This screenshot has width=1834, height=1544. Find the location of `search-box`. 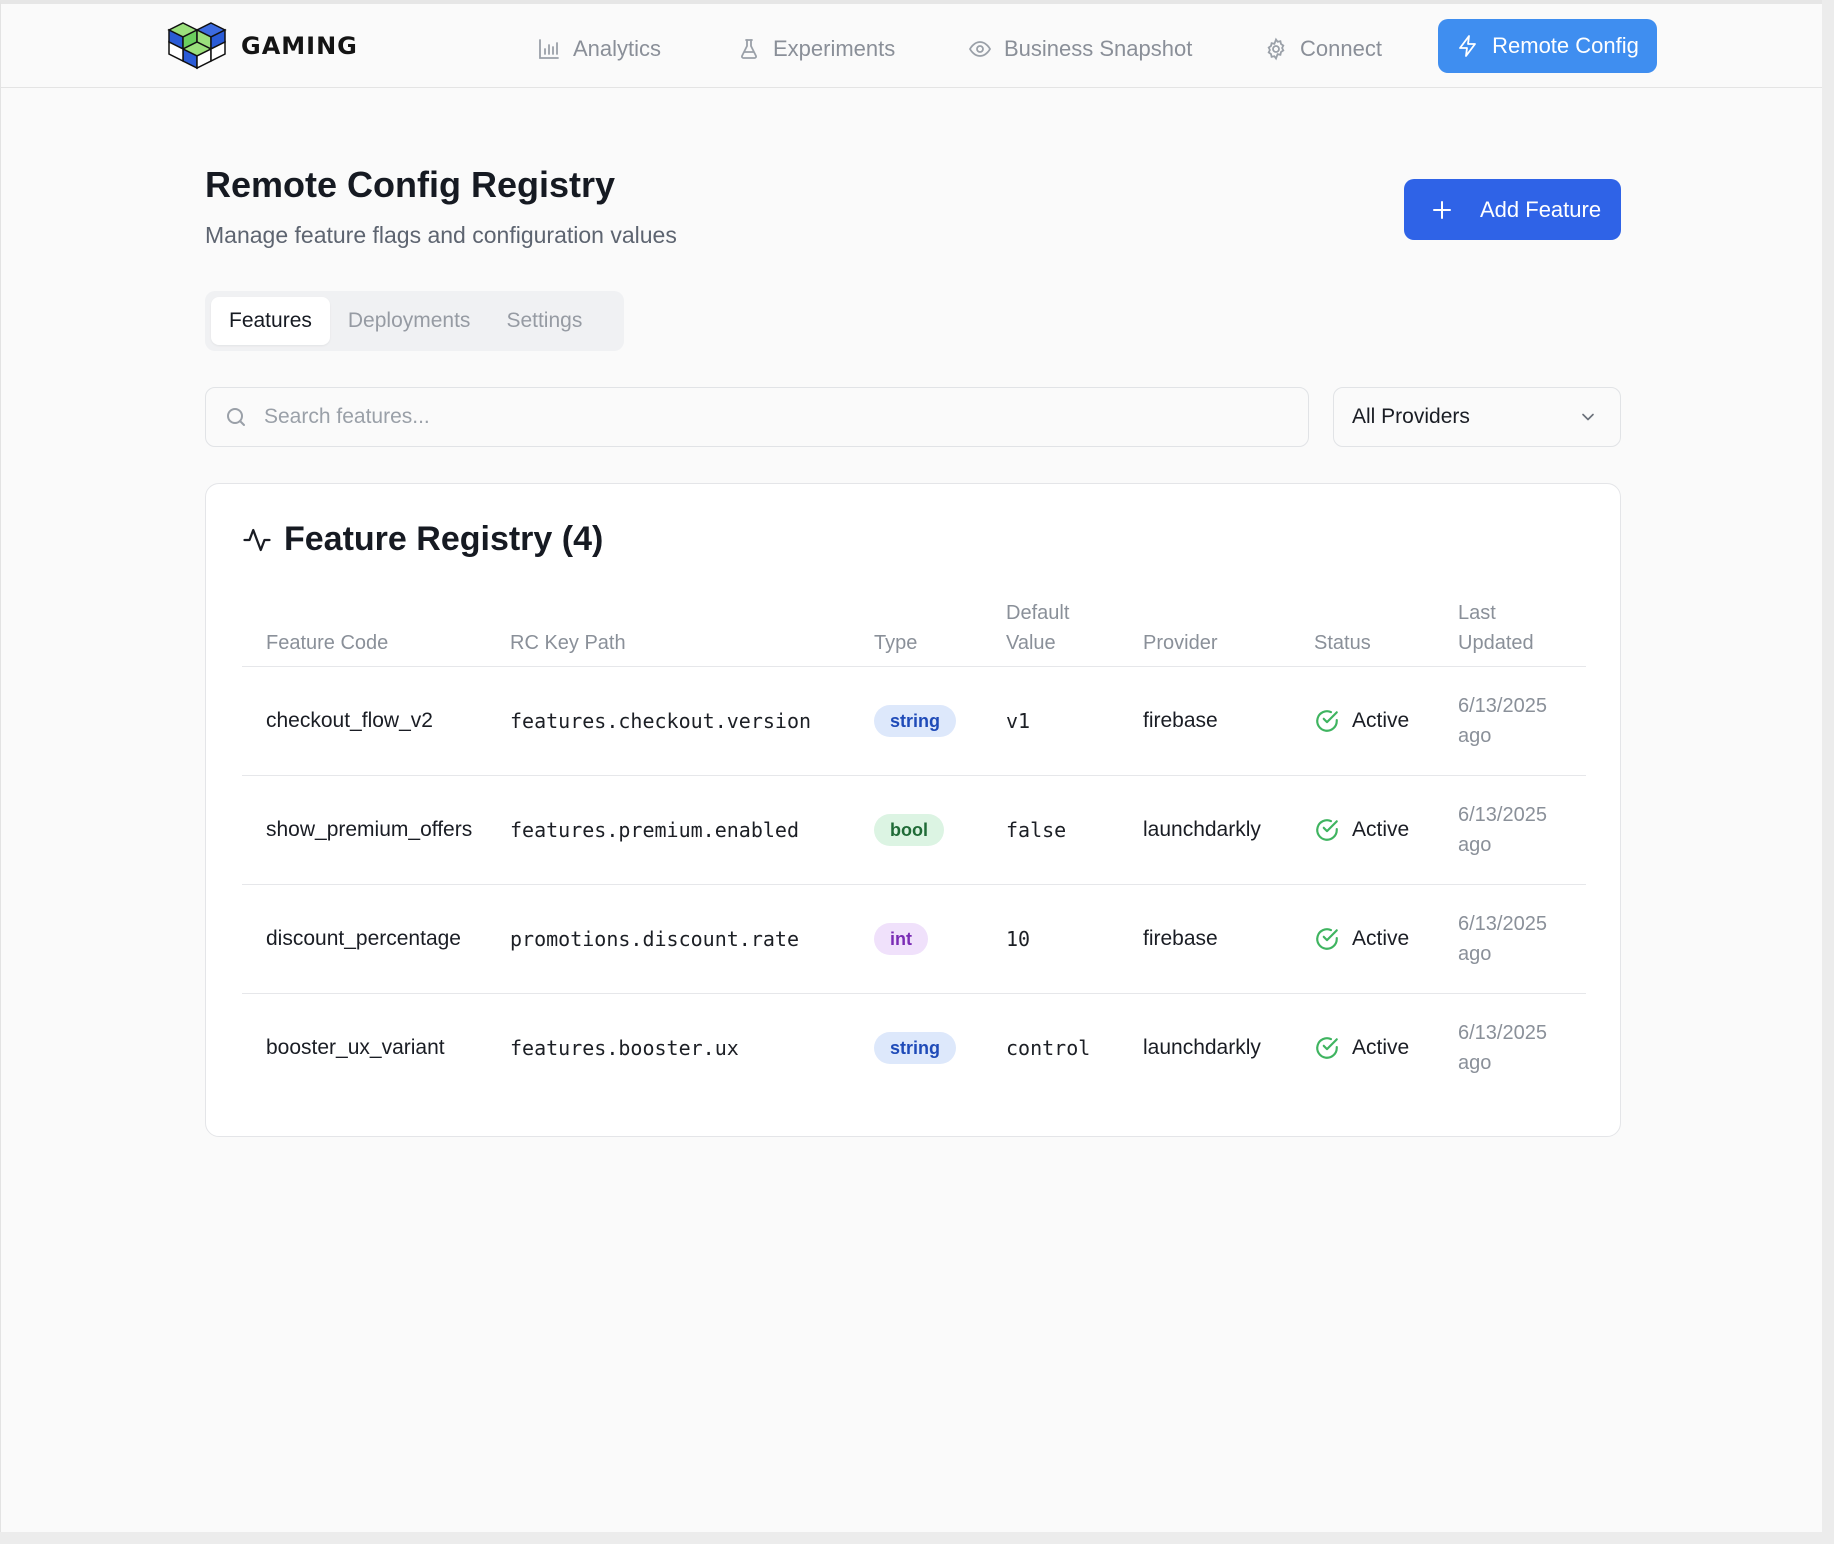

search-box is located at coordinates (757, 417).